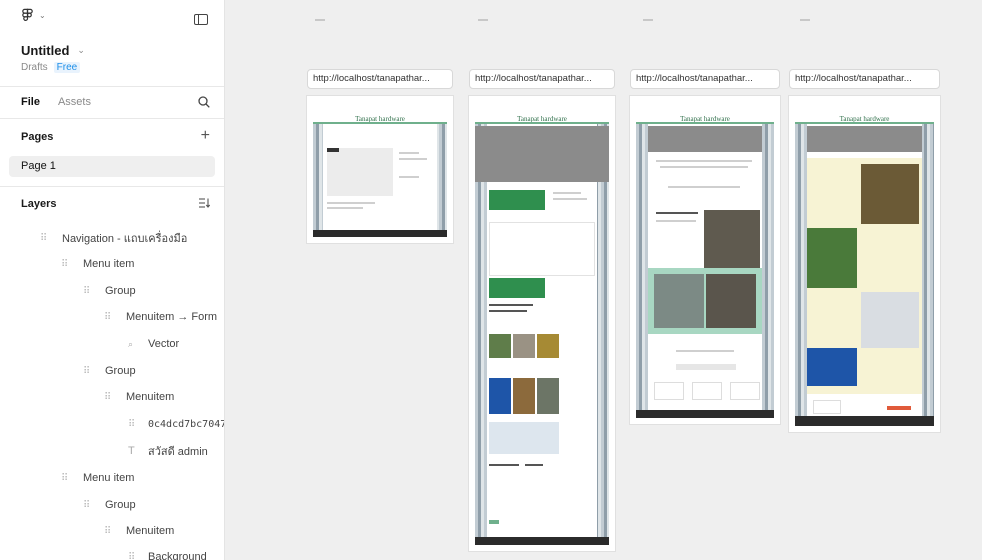  What do you see at coordinates (112, 166) in the screenshot?
I see `page-item: Page 1` at bounding box center [112, 166].